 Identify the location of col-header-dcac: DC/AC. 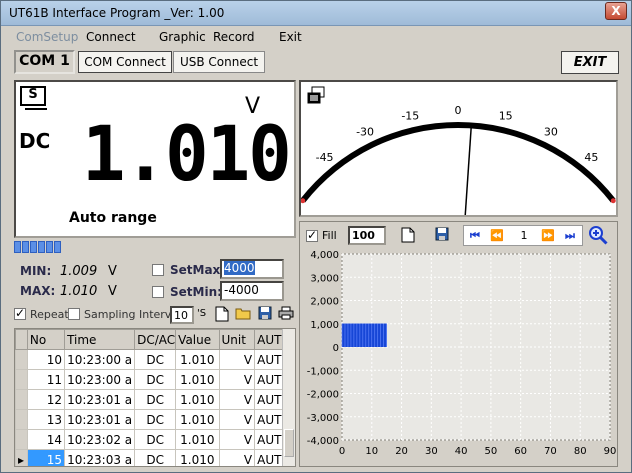
(155, 339).